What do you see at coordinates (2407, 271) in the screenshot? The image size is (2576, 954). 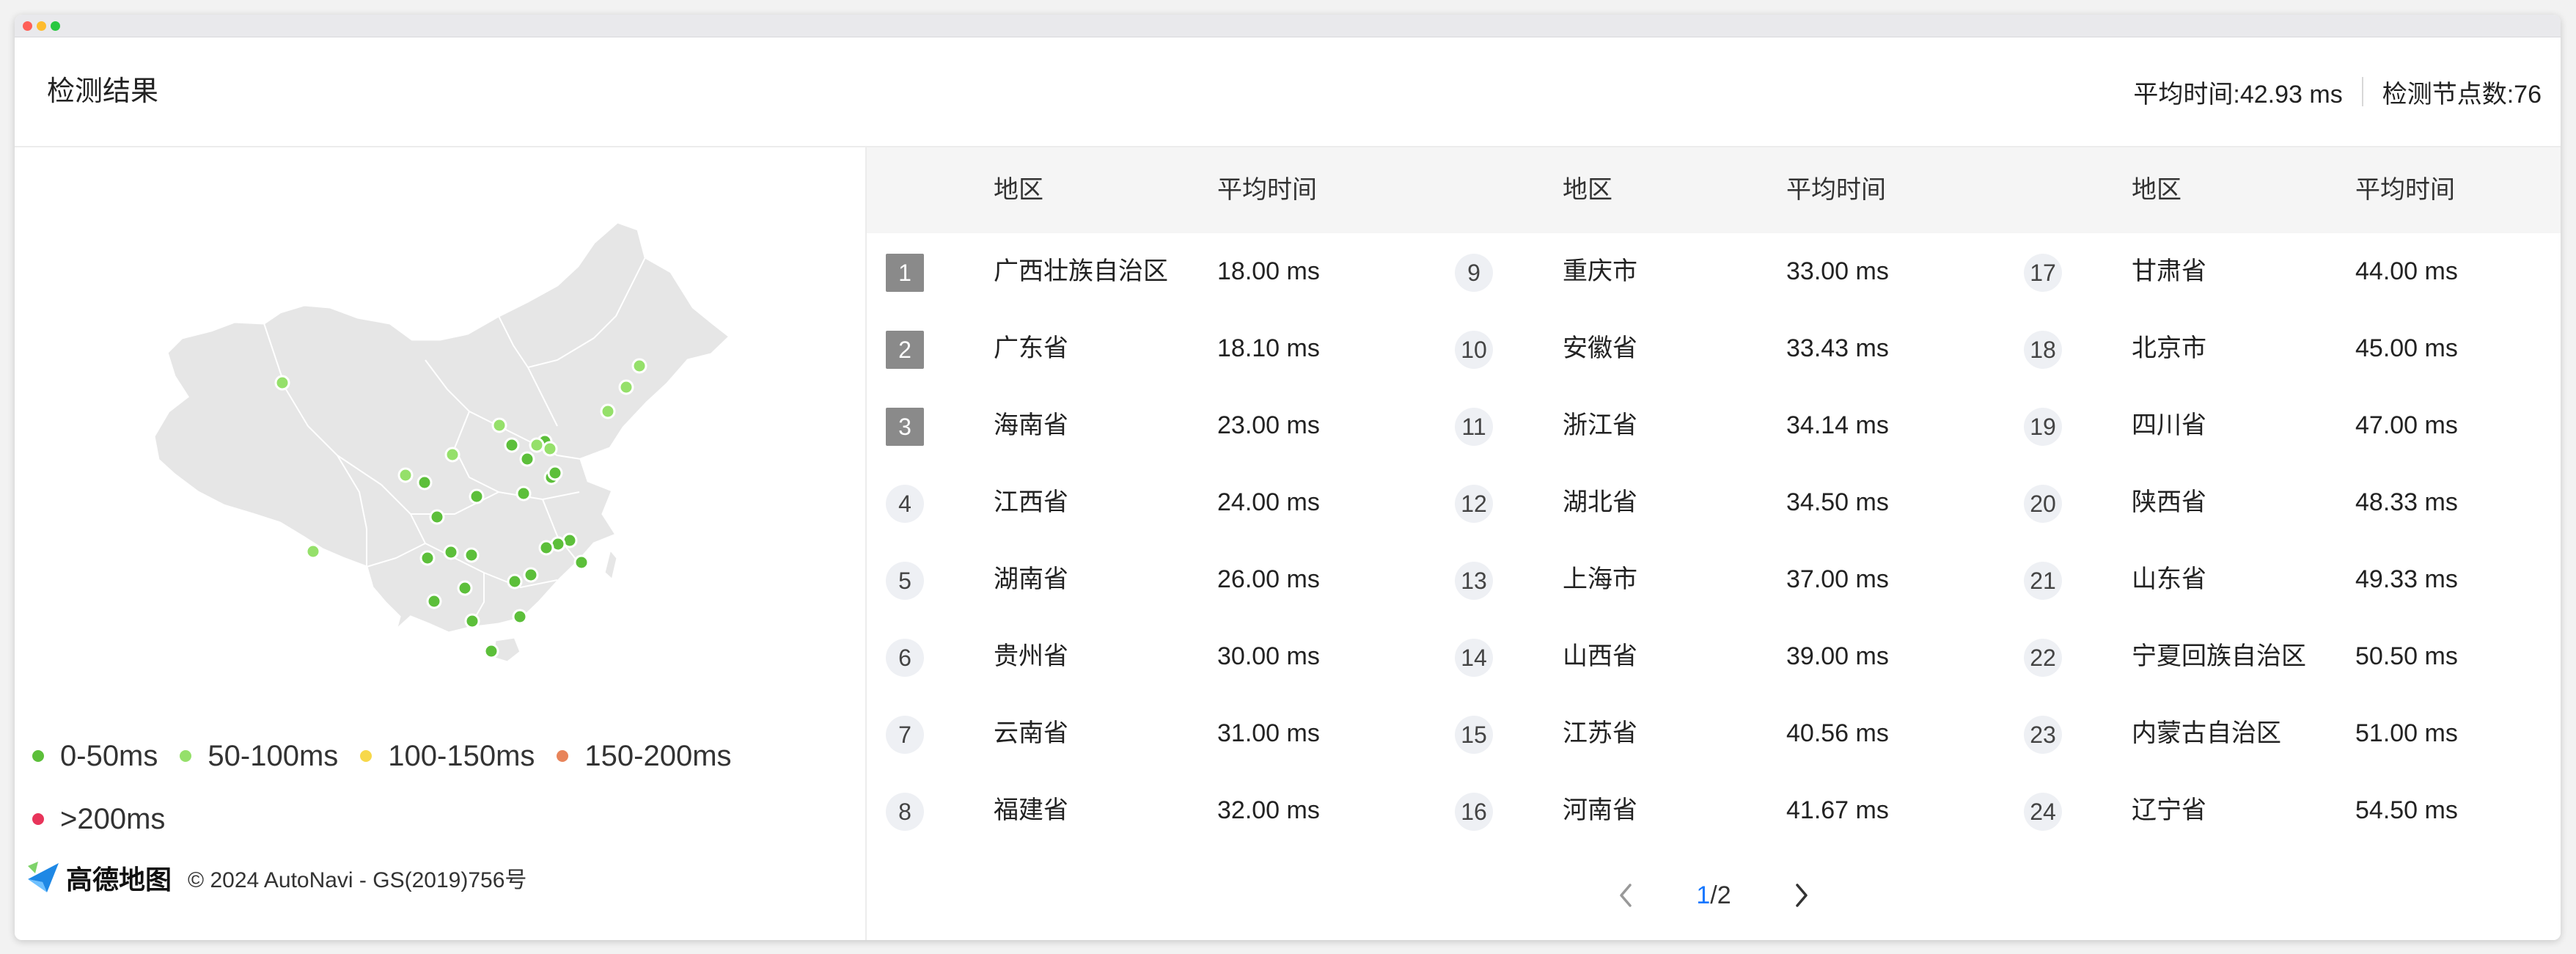 I see `average-time-value: 44.00 ms` at bounding box center [2407, 271].